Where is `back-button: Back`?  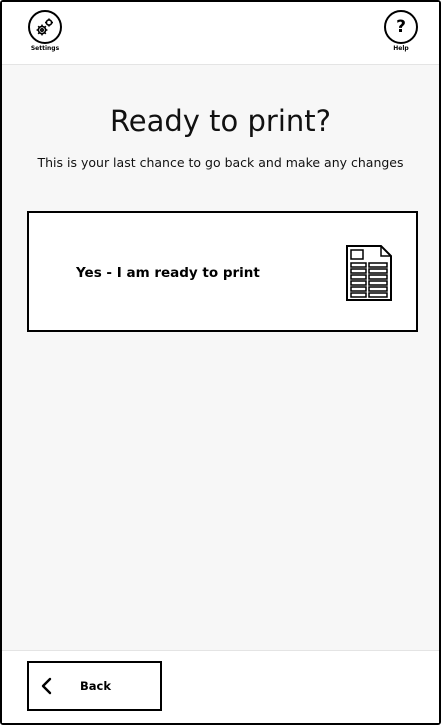 back-button: Back is located at coordinates (94, 686).